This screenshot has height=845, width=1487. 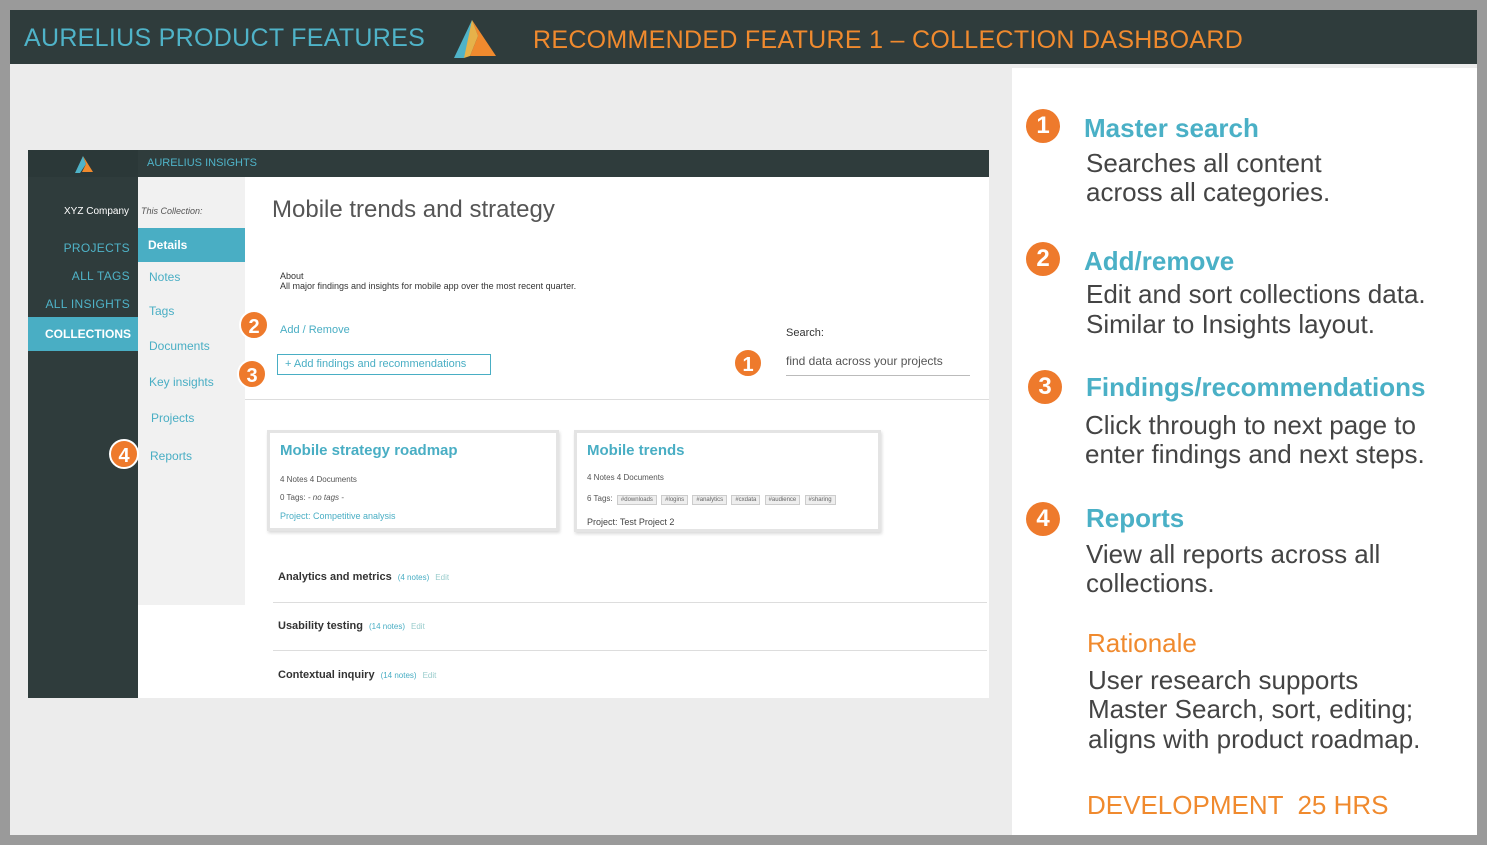 What do you see at coordinates (1256, 294) in the screenshot?
I see `feature-desc-2a: Edit and sort collections data.` at bounding box center [1256, 294].